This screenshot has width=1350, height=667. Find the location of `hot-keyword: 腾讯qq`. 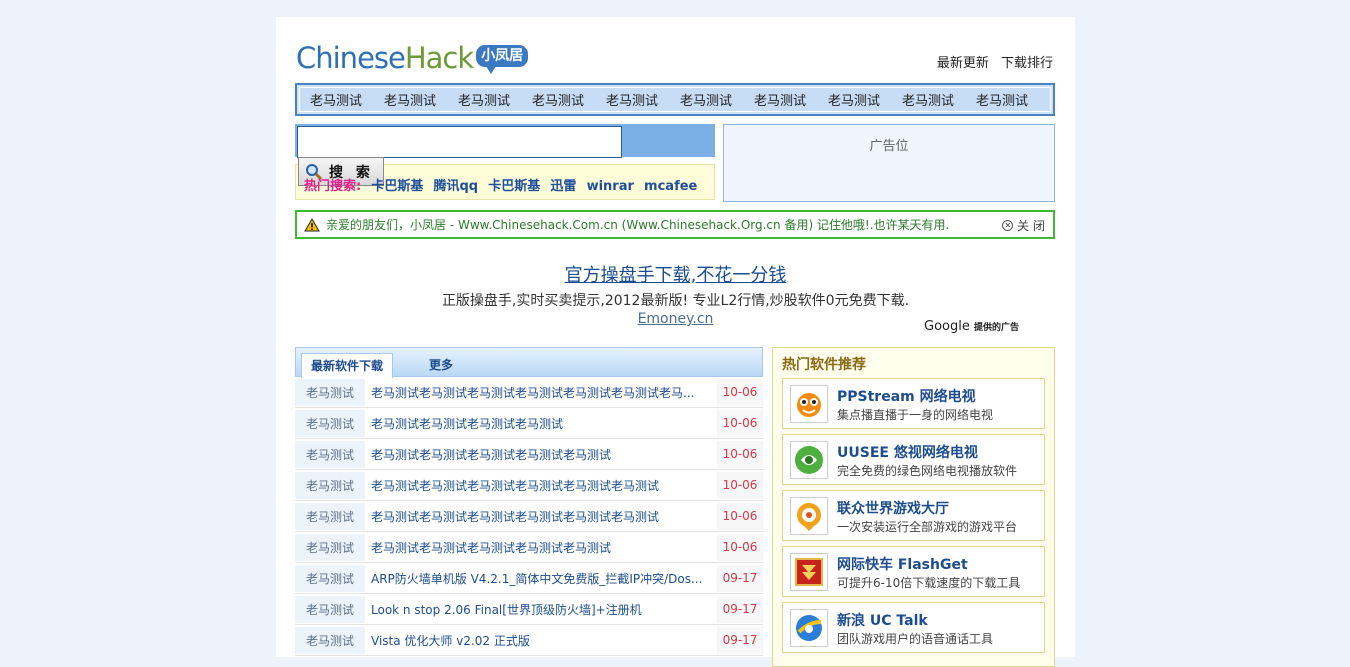

hot-keyword: 腾讯qq is located at coordinates (456, 186).